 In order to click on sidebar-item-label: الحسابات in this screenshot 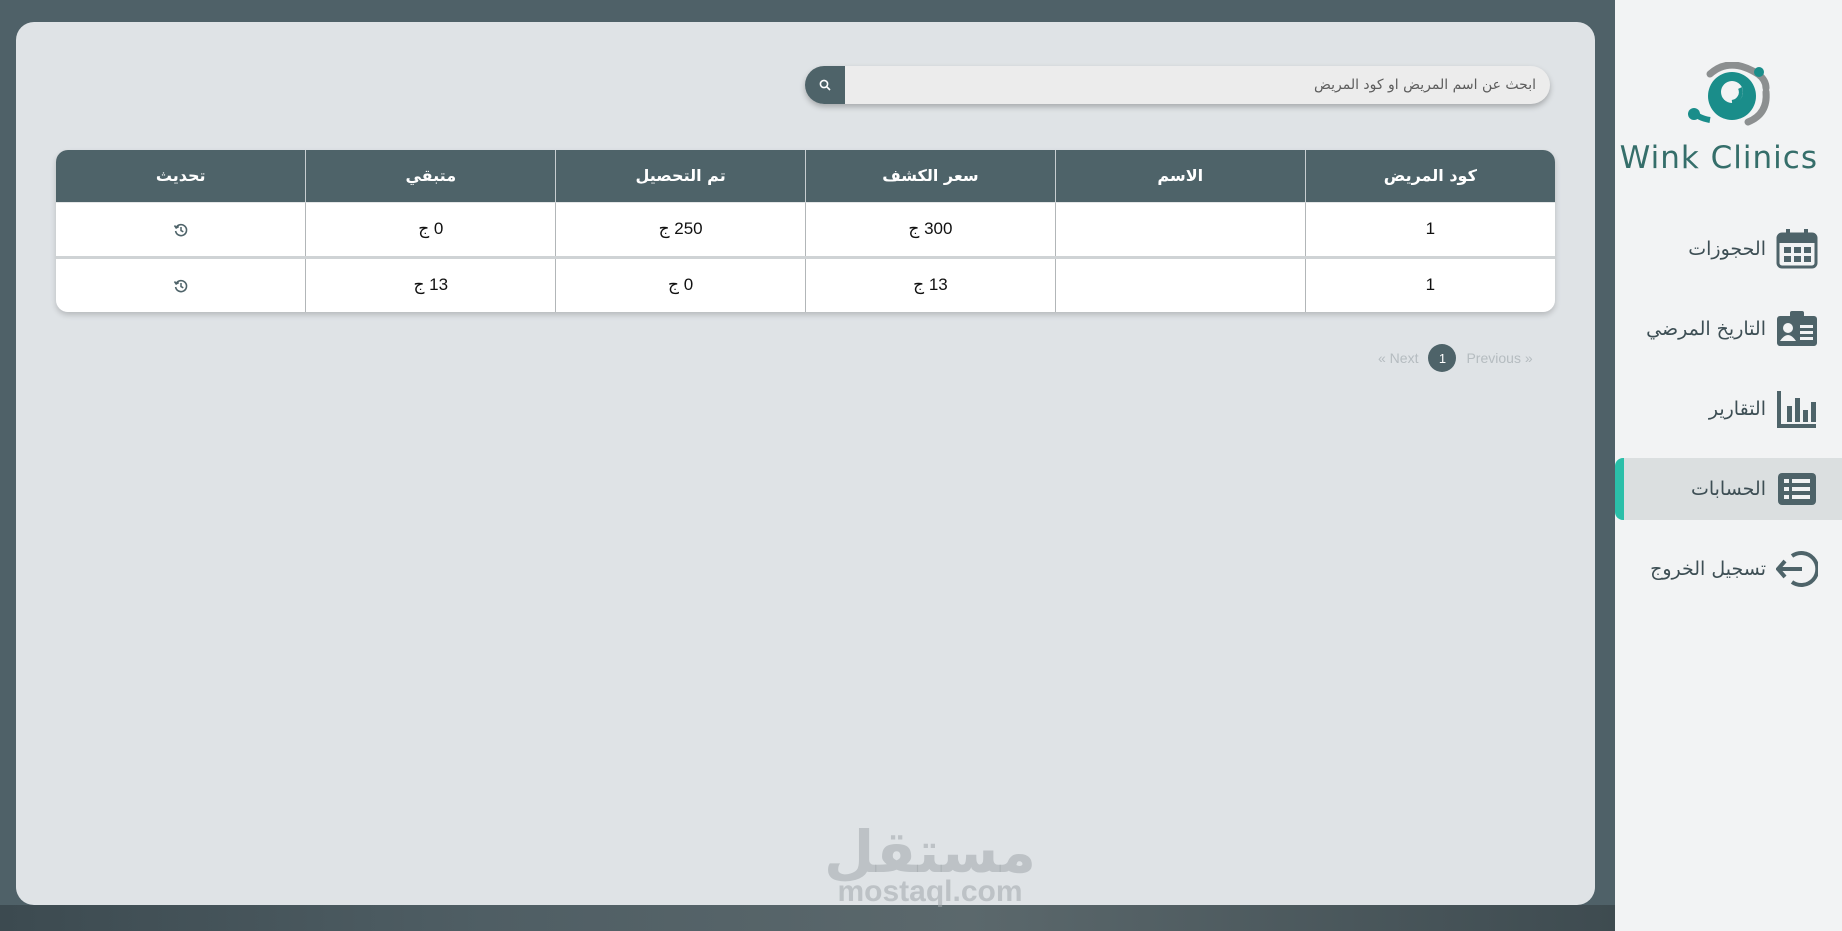, I will do `click(1728, 489)`.